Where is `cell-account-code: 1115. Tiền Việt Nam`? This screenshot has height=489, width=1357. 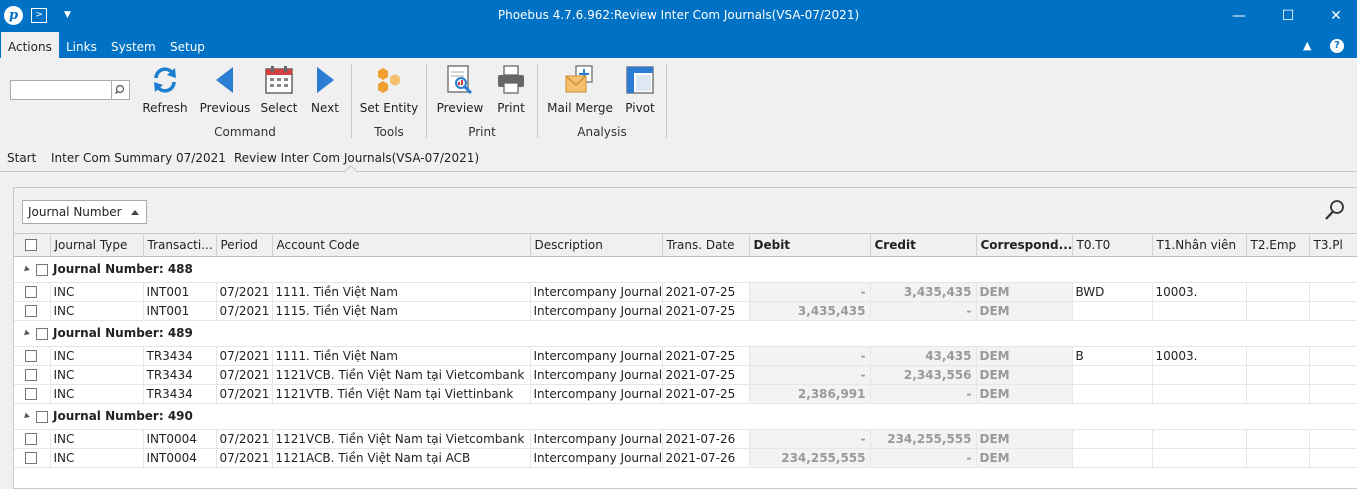
cell-account-code: 1115. Tiền Việt Nam is located at coordinates (401, 311).